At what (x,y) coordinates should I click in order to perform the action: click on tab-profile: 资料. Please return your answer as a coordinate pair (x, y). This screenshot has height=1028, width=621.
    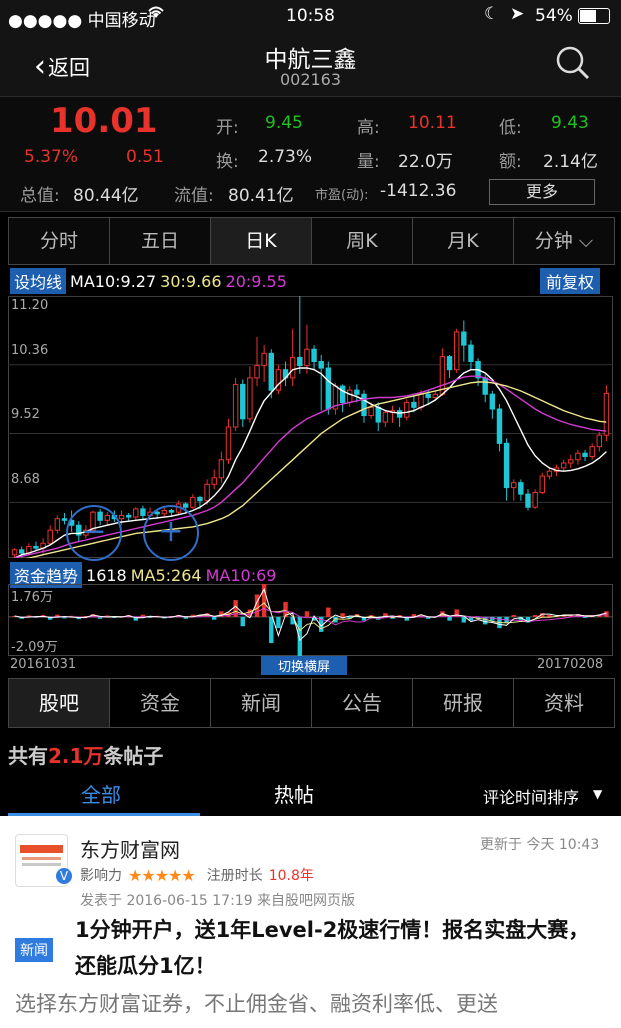
    Looking at the image, I should click on (564, 703).